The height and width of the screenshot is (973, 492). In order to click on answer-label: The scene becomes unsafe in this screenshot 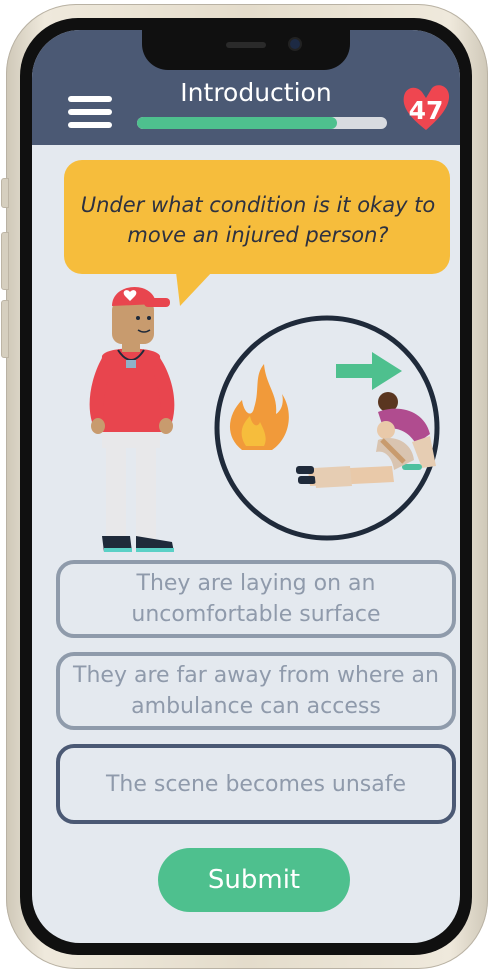, I will do `click(256, 784)`.